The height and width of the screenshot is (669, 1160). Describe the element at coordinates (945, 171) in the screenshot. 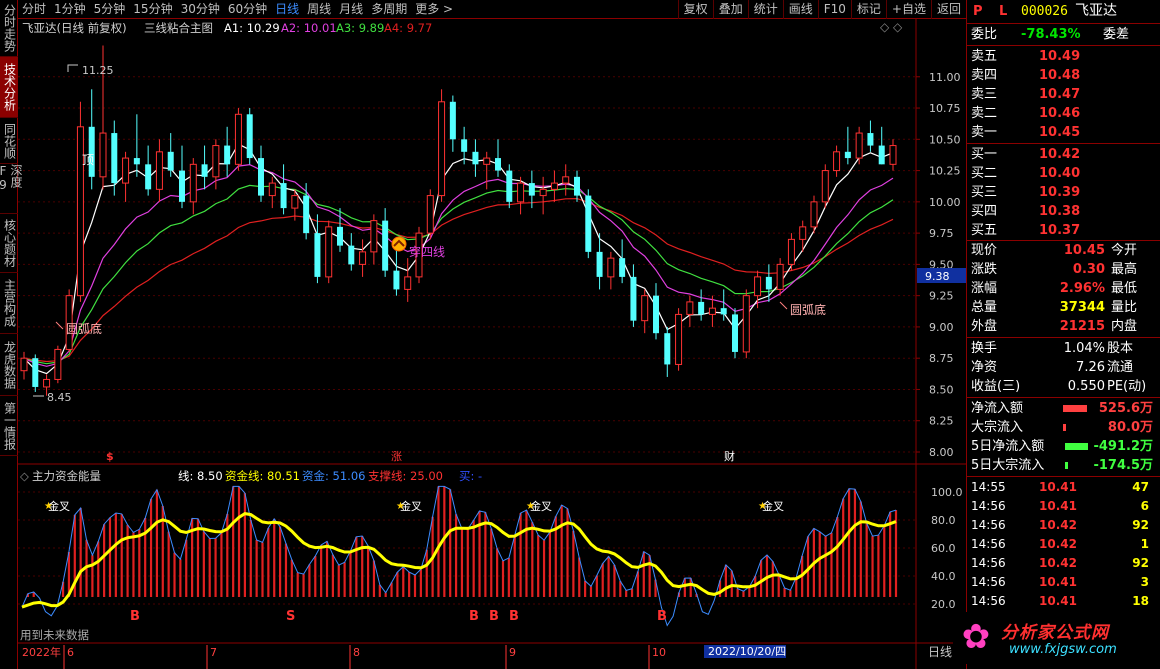

I see `price-tick-label: 10.25` at that location.